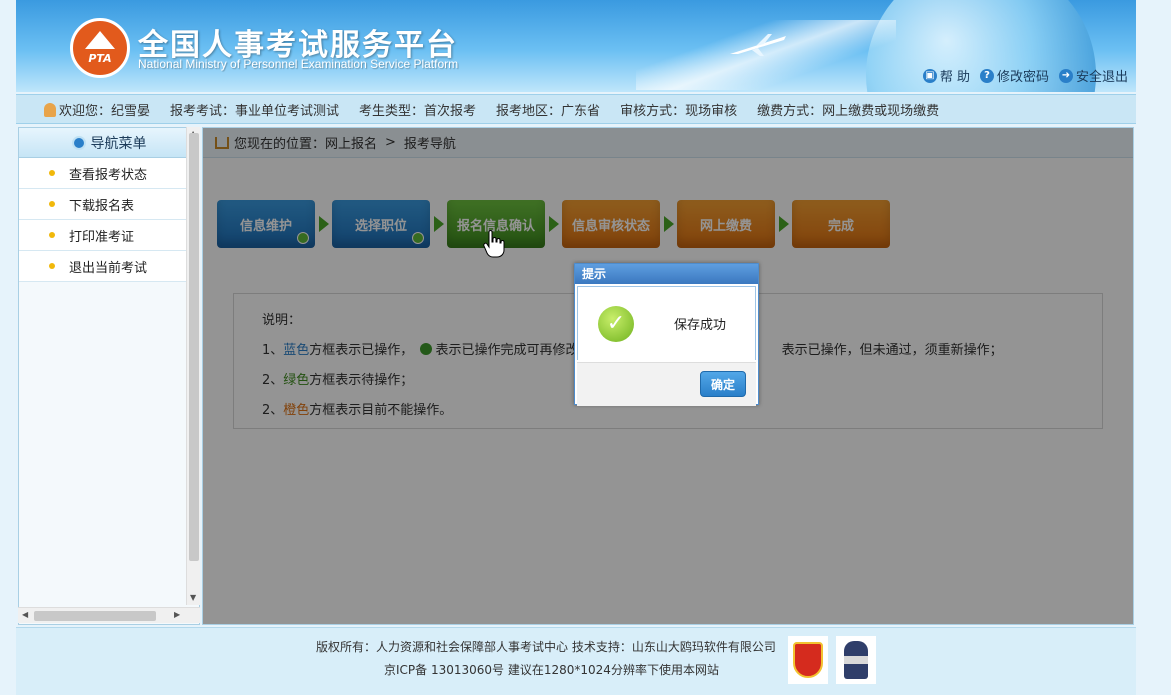  Describe the element at coordinates (700, 325) in the screenshot. I see `dialog-message: 保存成功` at that location.